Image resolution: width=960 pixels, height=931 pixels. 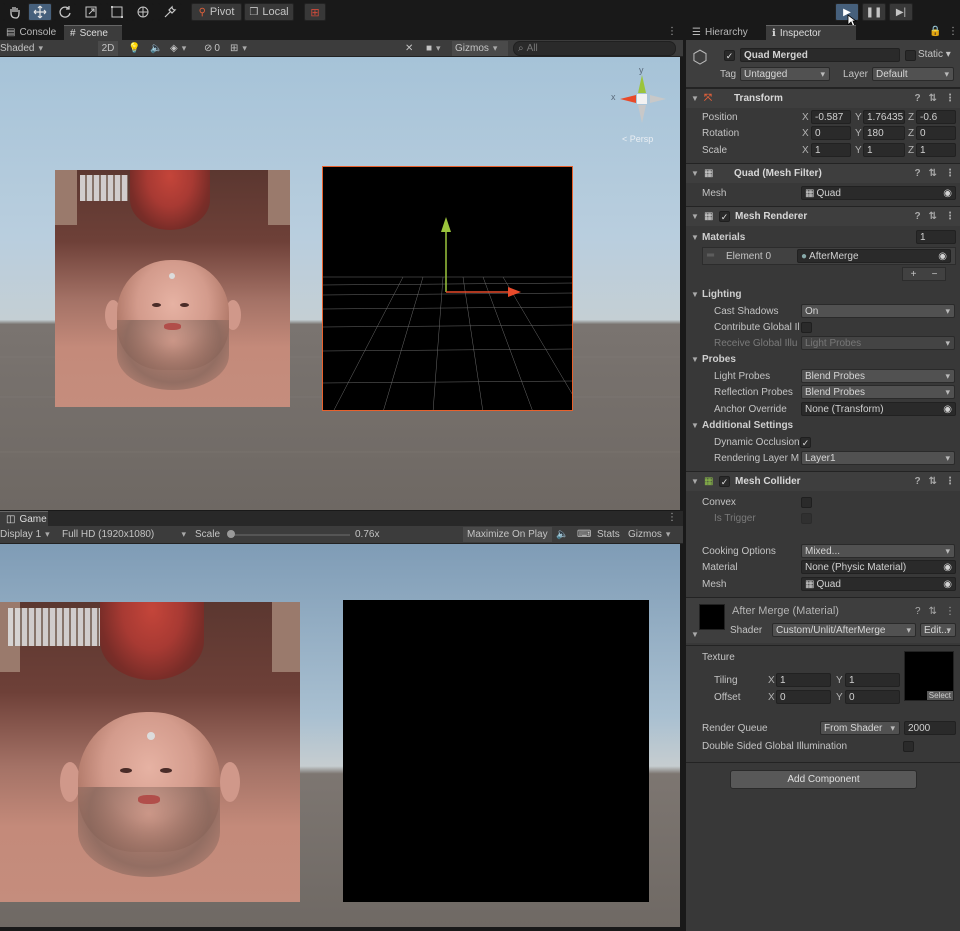 What do you see at coordinates (231, 534) in the screenshot?
I see `scale-slider-handle` at bounding box center [231, 534].